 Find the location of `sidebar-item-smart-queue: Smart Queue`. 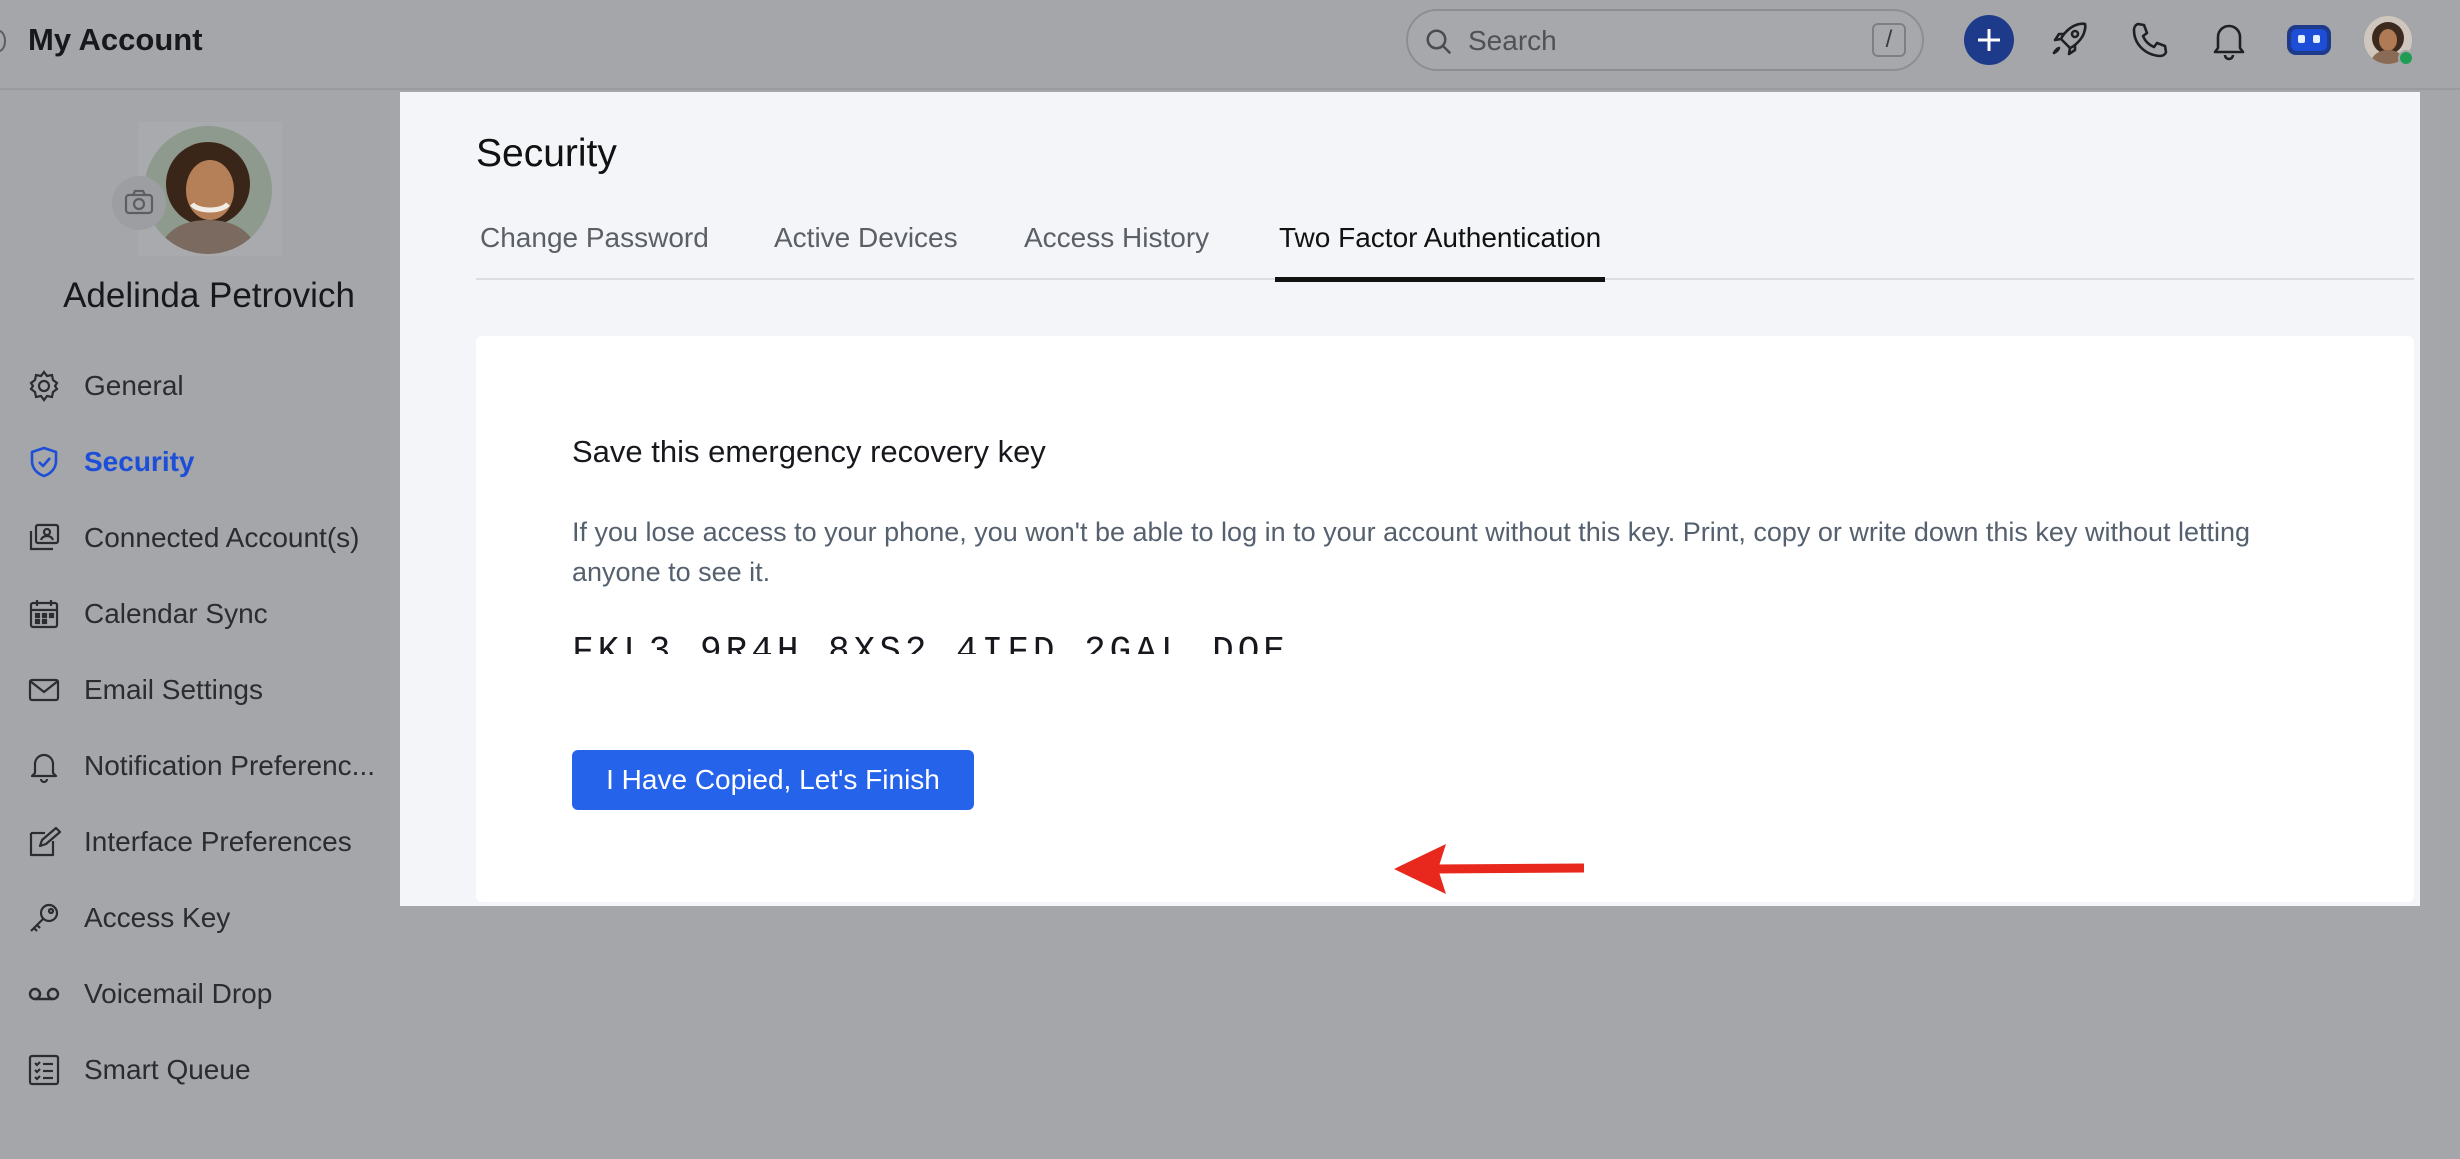

sidebar-item-smart-queue: Smart Queue is located at coordinates (216, 1070).